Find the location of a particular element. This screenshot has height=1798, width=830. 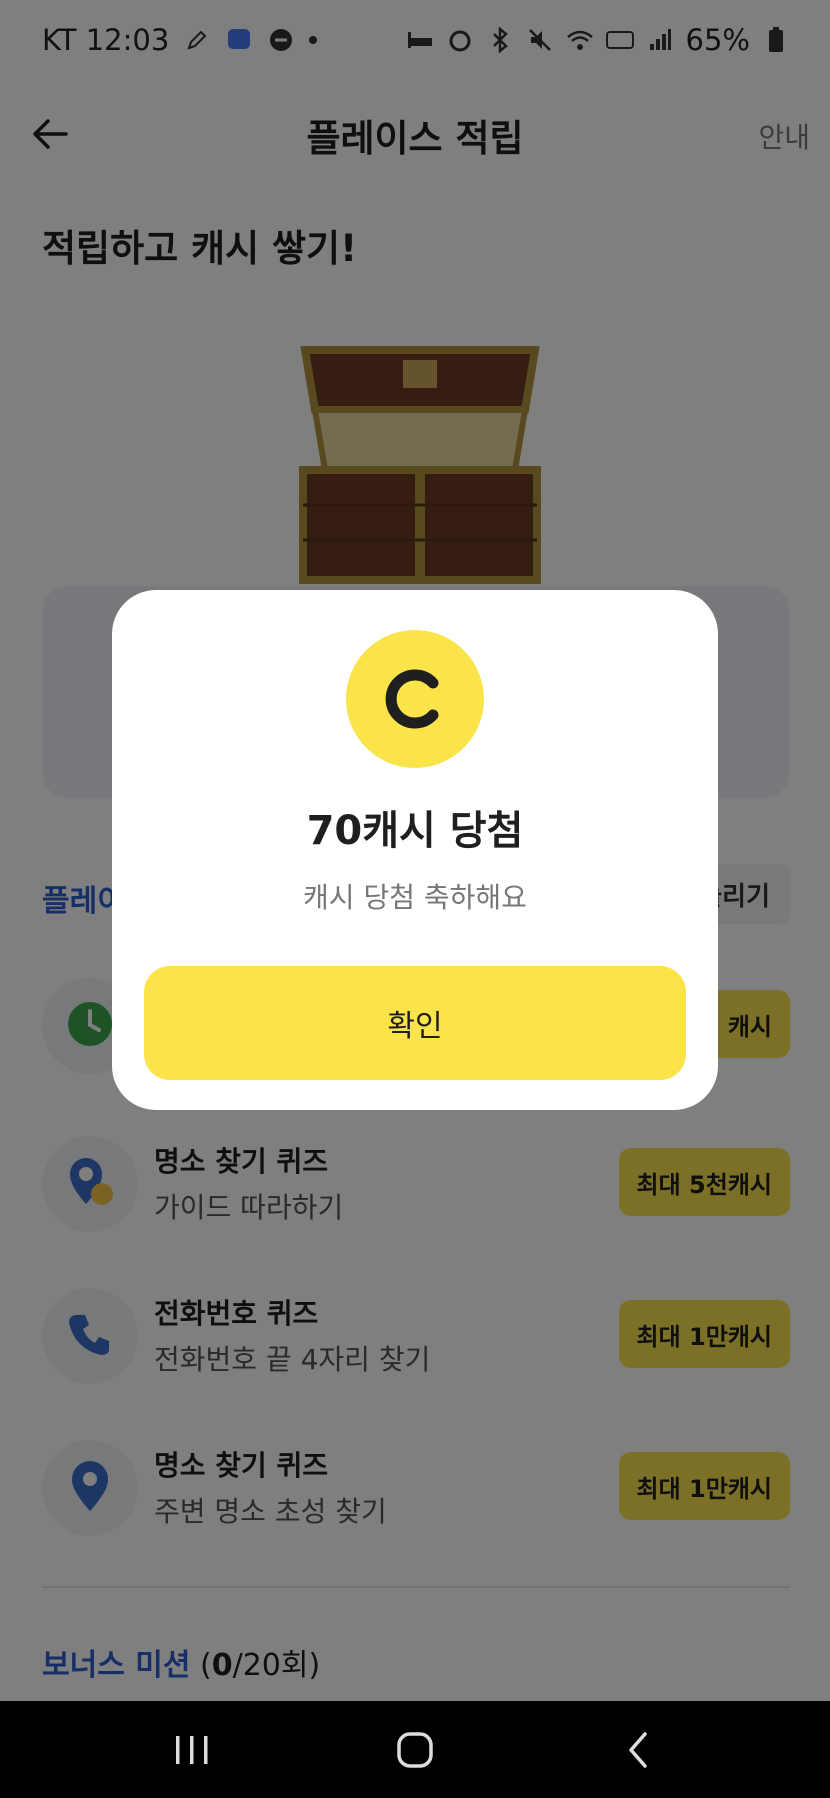

system-nav-bar is located at coordinates (415, 1749).